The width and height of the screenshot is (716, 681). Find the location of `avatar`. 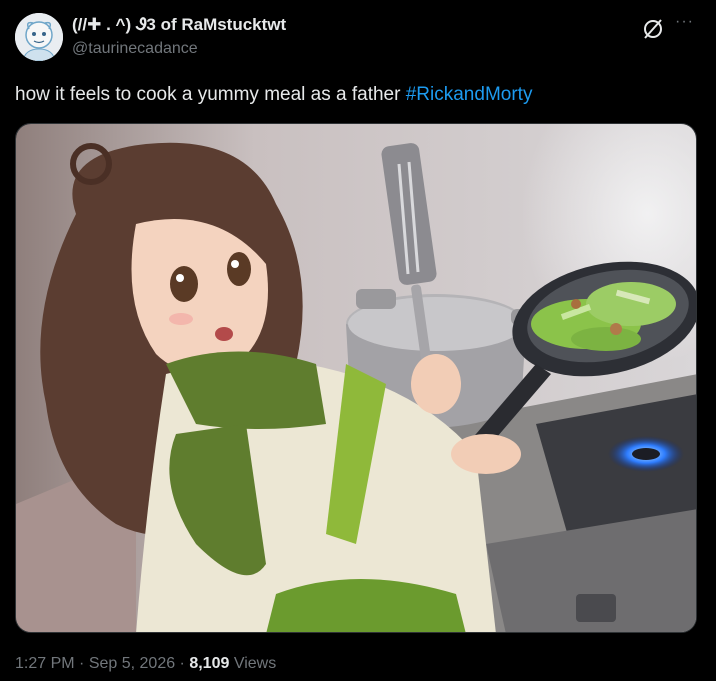

avatar is located at coordinates (39, 37).